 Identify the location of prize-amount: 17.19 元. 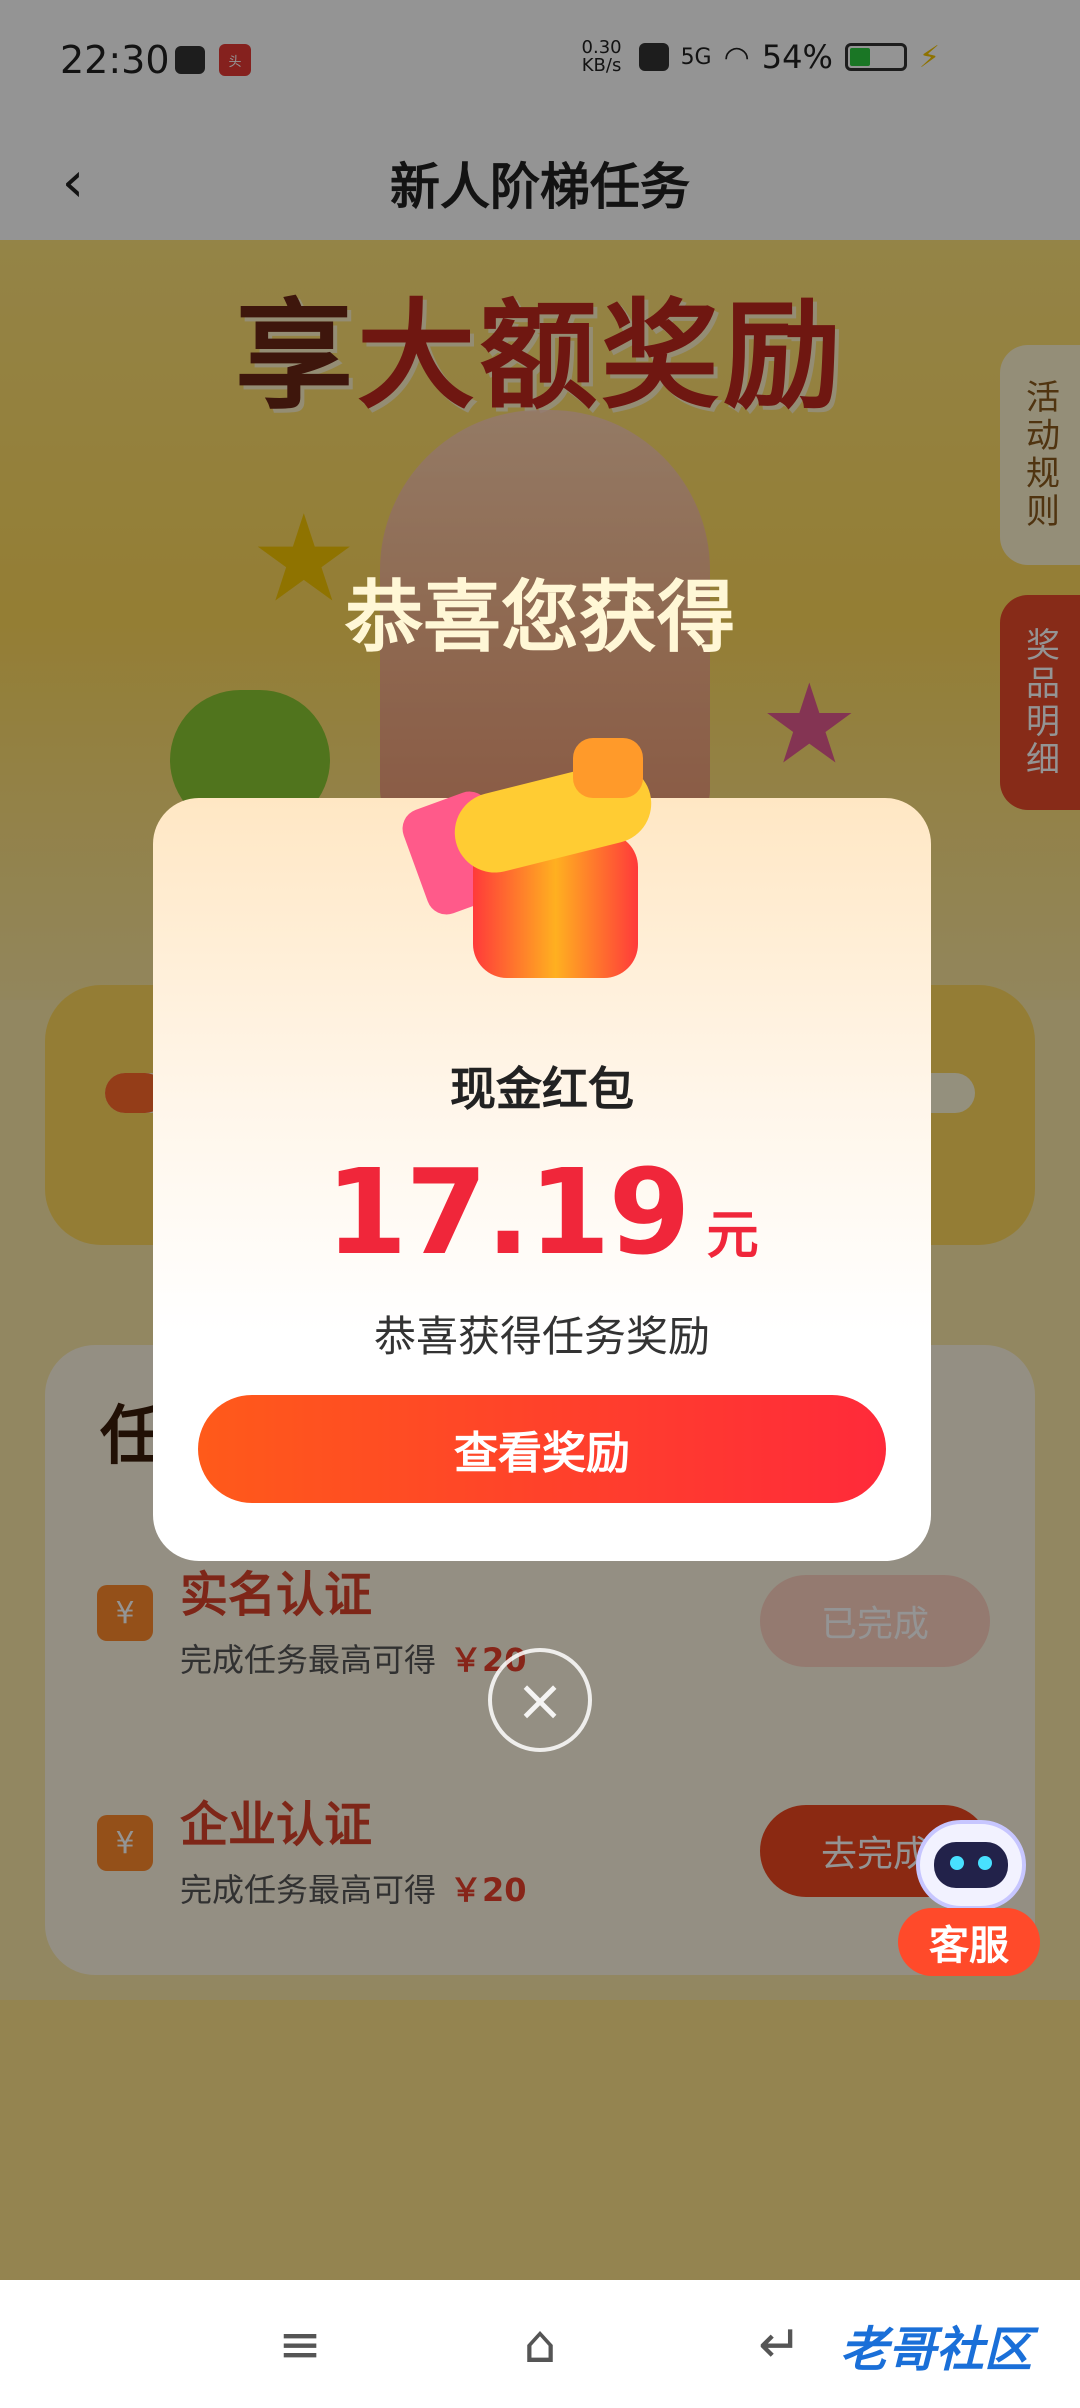
(542, 1212).